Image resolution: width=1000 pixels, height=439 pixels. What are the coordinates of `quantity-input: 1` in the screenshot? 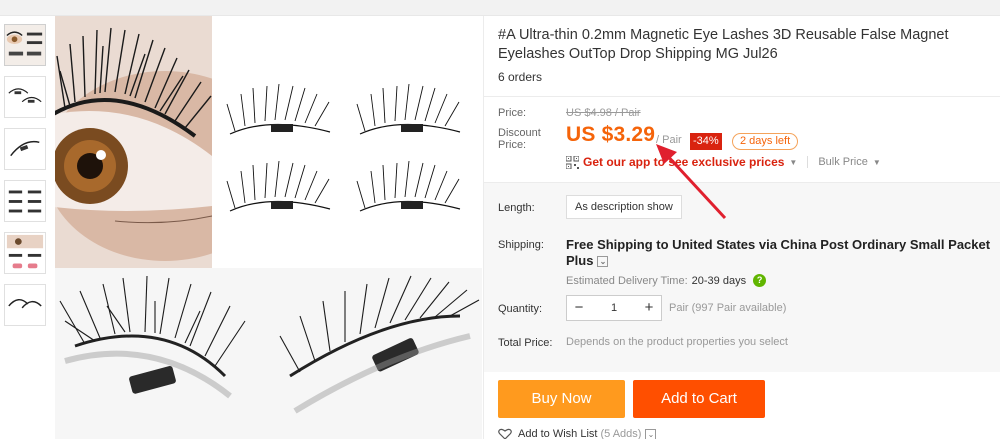 It's located at (614, 308).